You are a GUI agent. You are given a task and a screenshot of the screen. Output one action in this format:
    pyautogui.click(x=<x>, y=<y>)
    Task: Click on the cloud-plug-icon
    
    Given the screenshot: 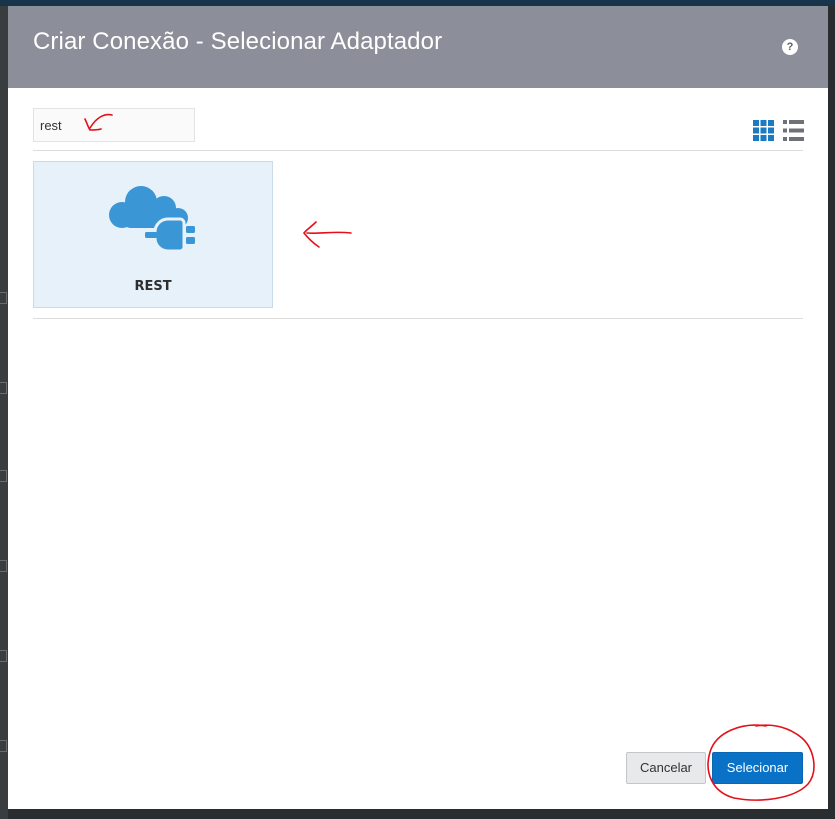 What is the action you would take?
    pyautogui.click(x=154, y=221)
    